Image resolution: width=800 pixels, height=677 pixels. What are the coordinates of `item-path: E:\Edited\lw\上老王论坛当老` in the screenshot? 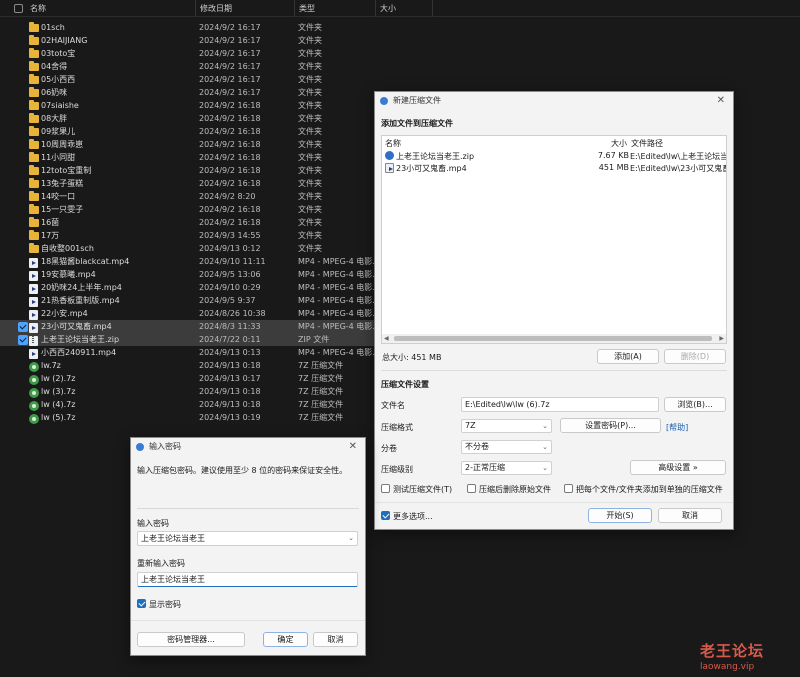 It's located at (678, 156).